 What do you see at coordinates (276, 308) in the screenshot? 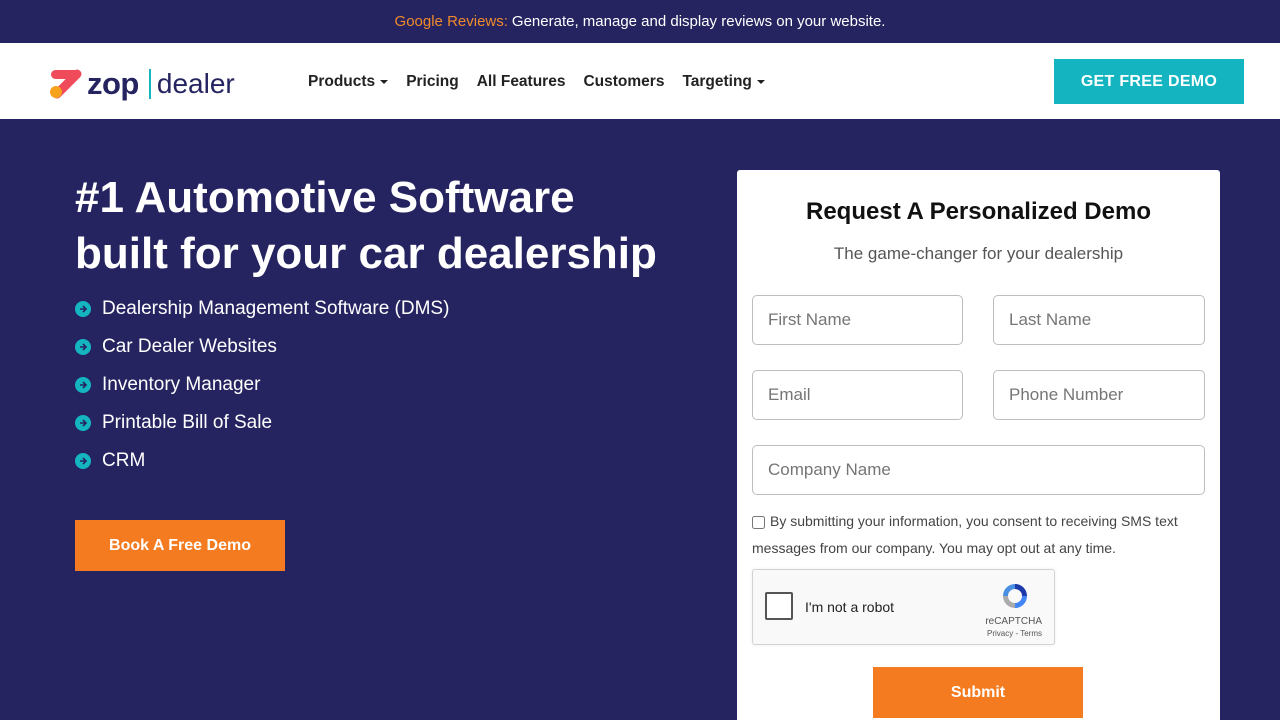
I see `feature-label: Dealership Management Software (DMS)` at bounding box center [276, 308].